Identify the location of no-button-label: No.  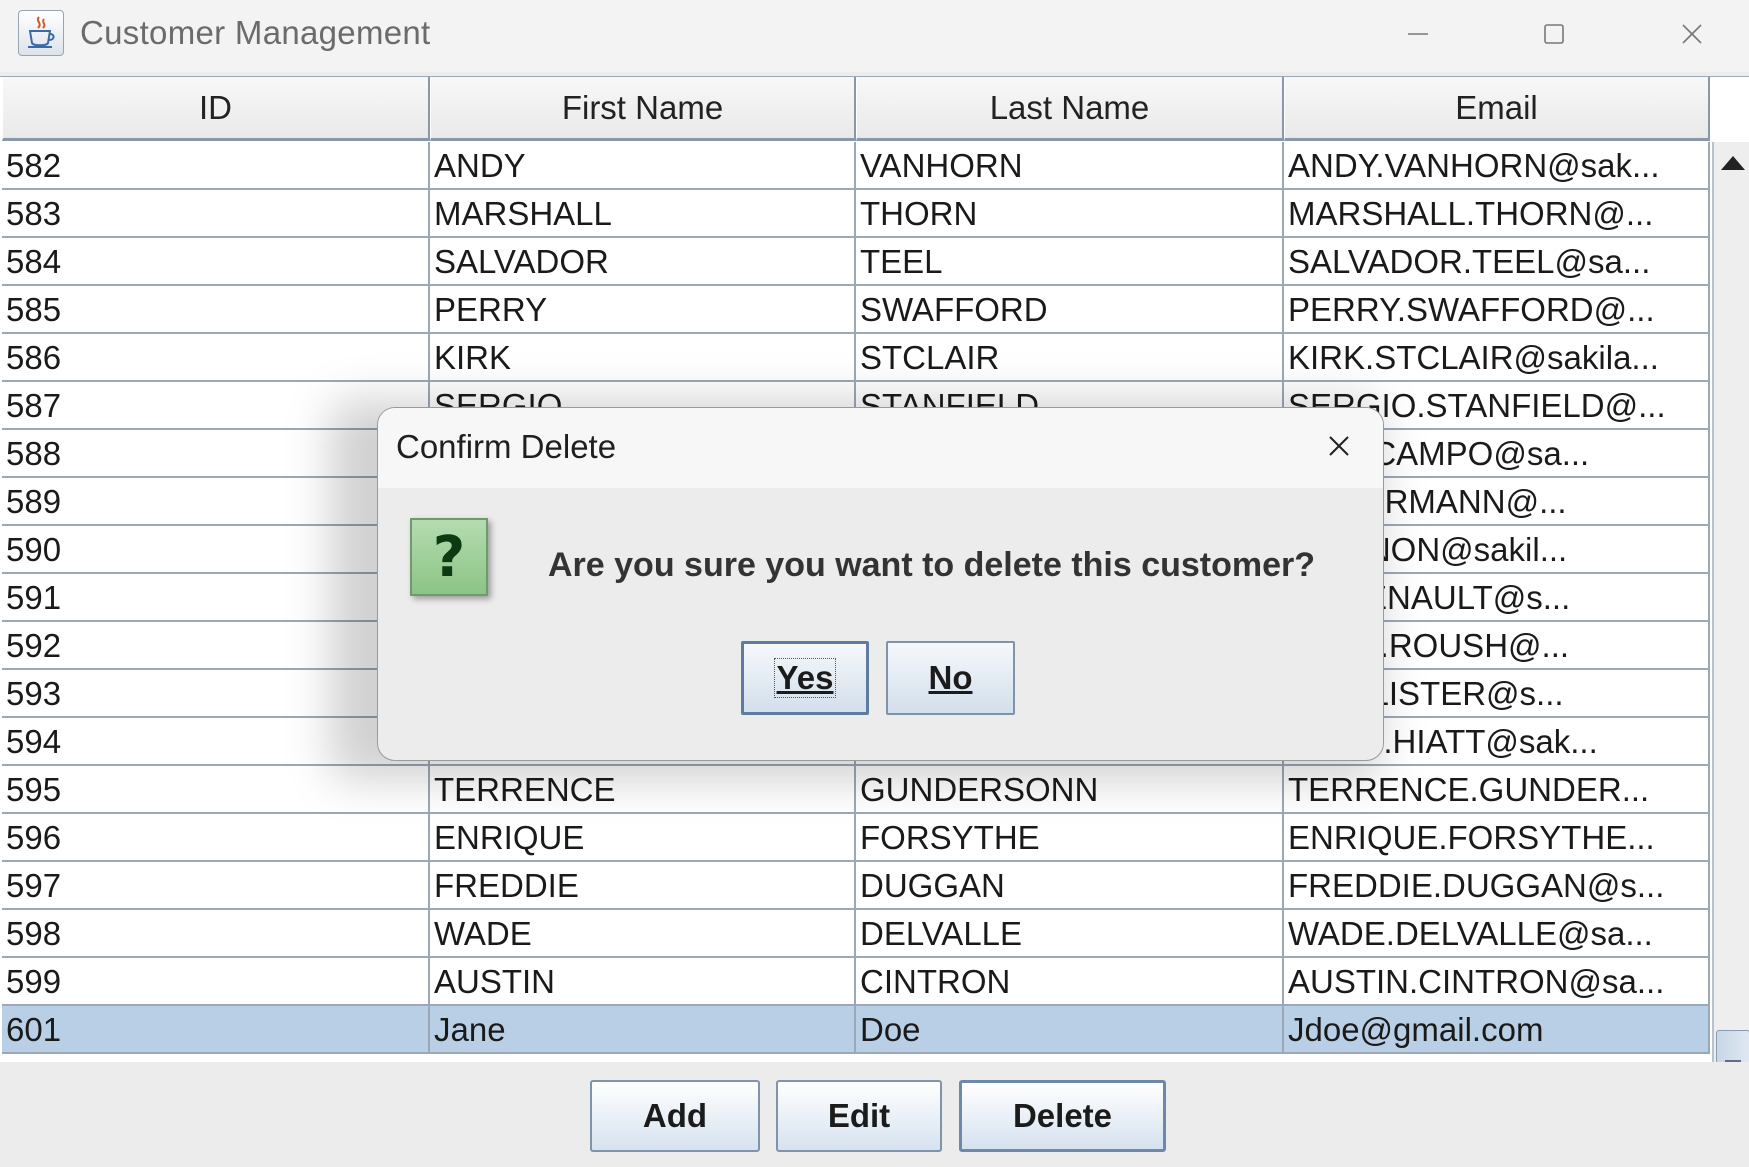
(950, 677).